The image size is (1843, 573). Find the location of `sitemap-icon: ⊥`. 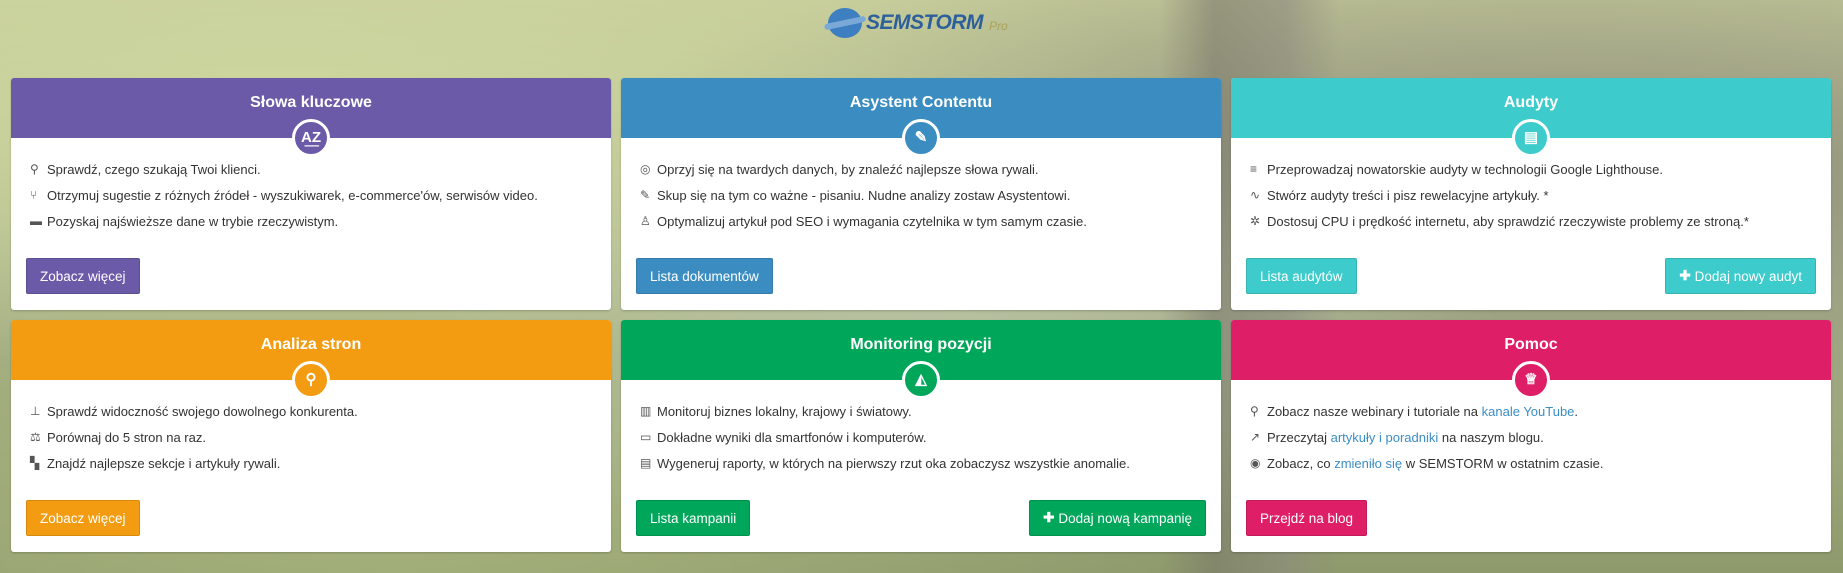

sitemap-icon: ⊥ is located at coordinates (35, 411).